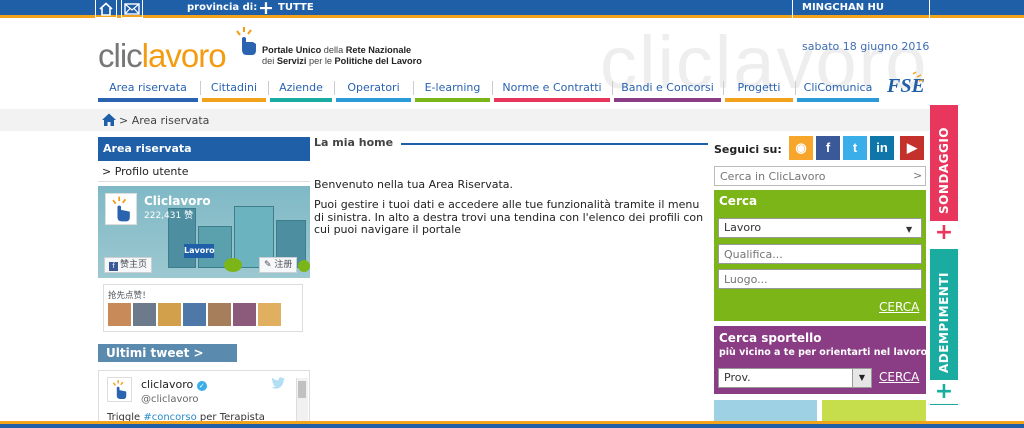 The width and height of the screenshot is (1024, 428). What do you see at coordinates (452, 90) in the screenshot?
I see `nav-item-e-learning: E-learning` at bounding box center [452, 90].